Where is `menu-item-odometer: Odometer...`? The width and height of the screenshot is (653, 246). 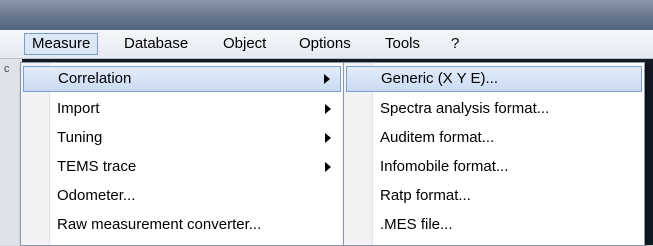 menu-item-odometer: Odometer... is located at coordinates (182, 196).